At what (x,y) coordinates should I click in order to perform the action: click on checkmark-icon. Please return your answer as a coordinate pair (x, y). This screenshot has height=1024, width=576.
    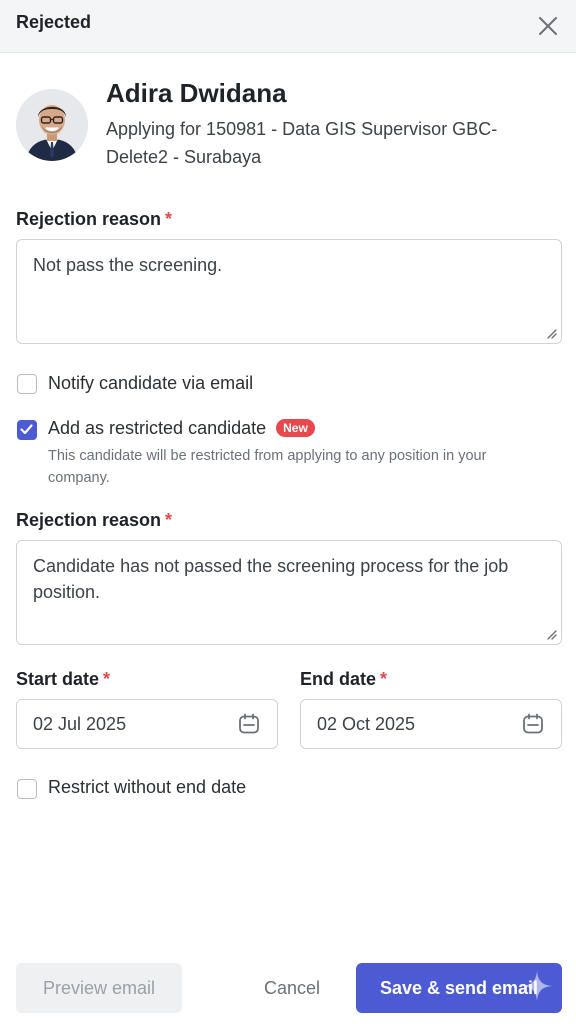
    Looking at the image, I should click on (26, 429).